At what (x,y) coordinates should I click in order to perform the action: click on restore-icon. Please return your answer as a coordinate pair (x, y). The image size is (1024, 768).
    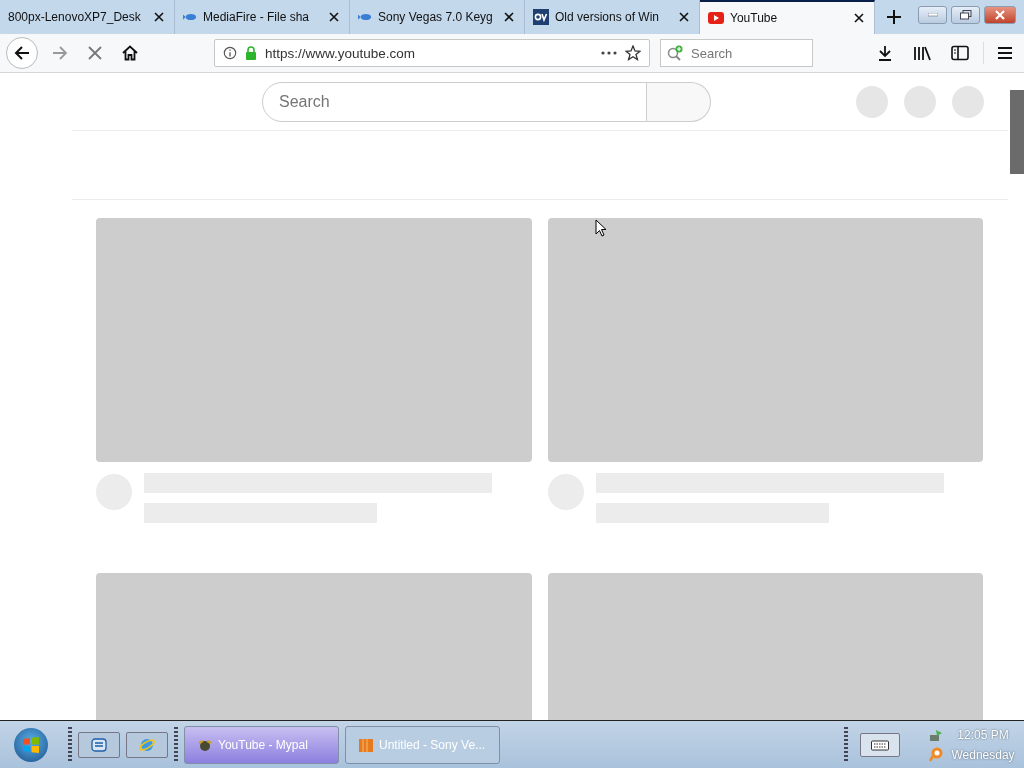
    Looking at the image, I should click on (965, 15).